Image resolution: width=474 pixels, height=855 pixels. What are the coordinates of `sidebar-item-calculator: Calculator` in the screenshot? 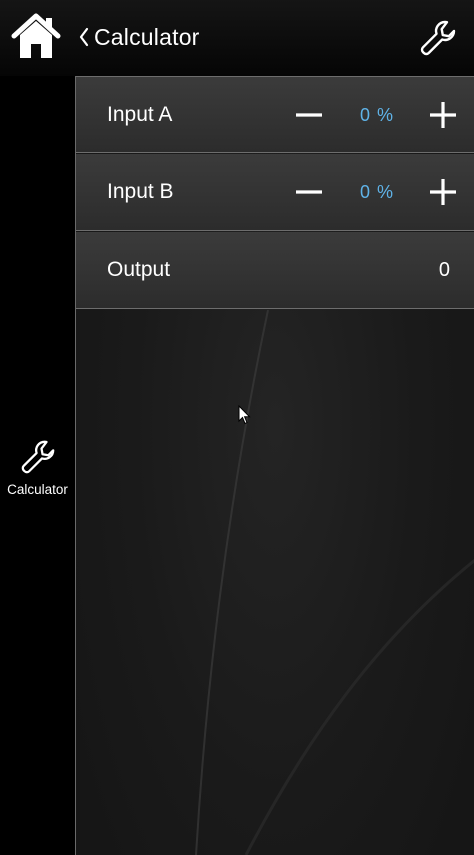 It's located at (37, 473).